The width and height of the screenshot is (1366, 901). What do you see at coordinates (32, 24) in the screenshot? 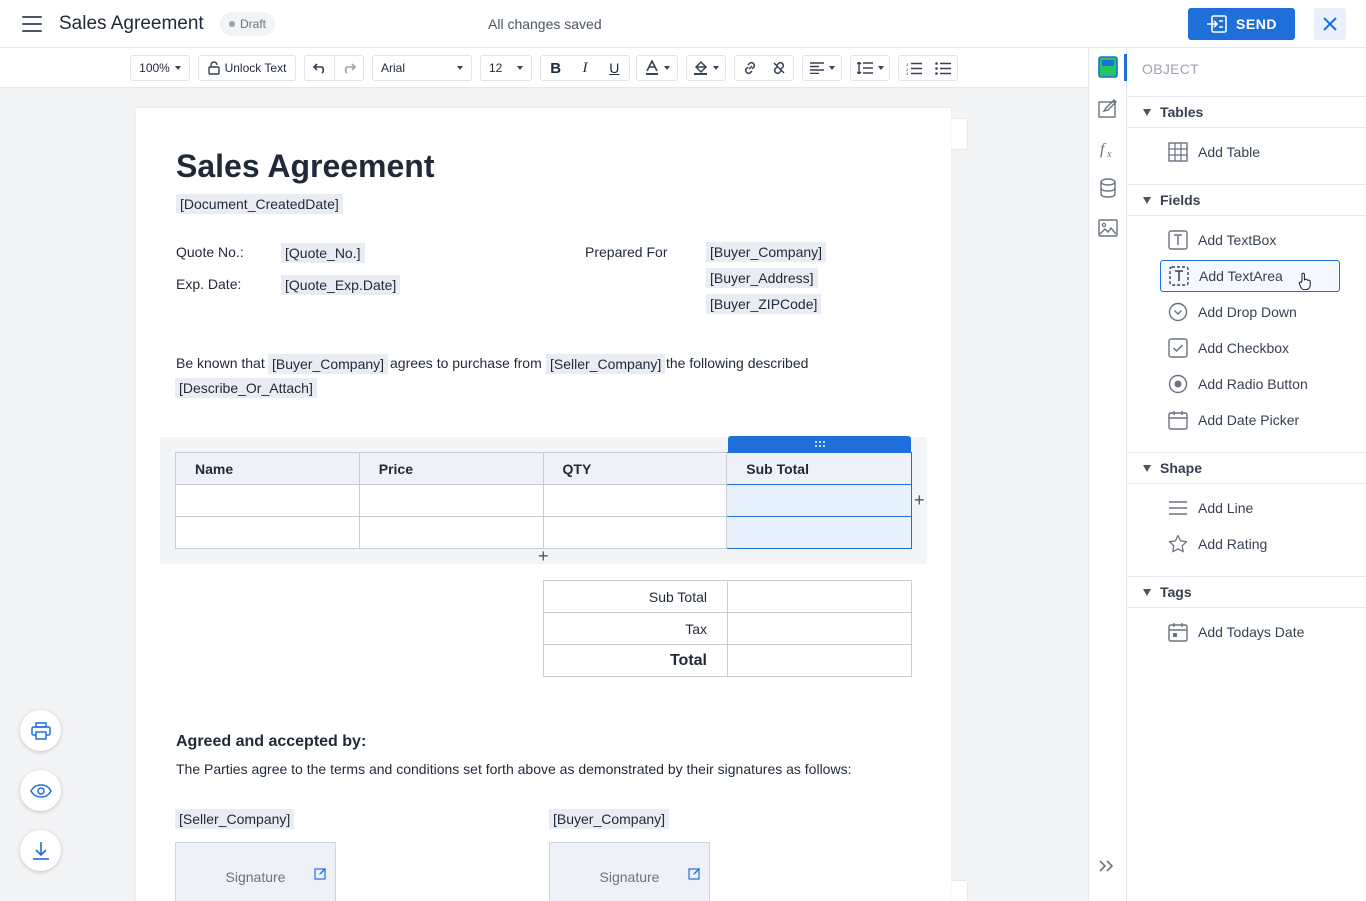
I see `menu-icon` at bounding box center [32, 24].